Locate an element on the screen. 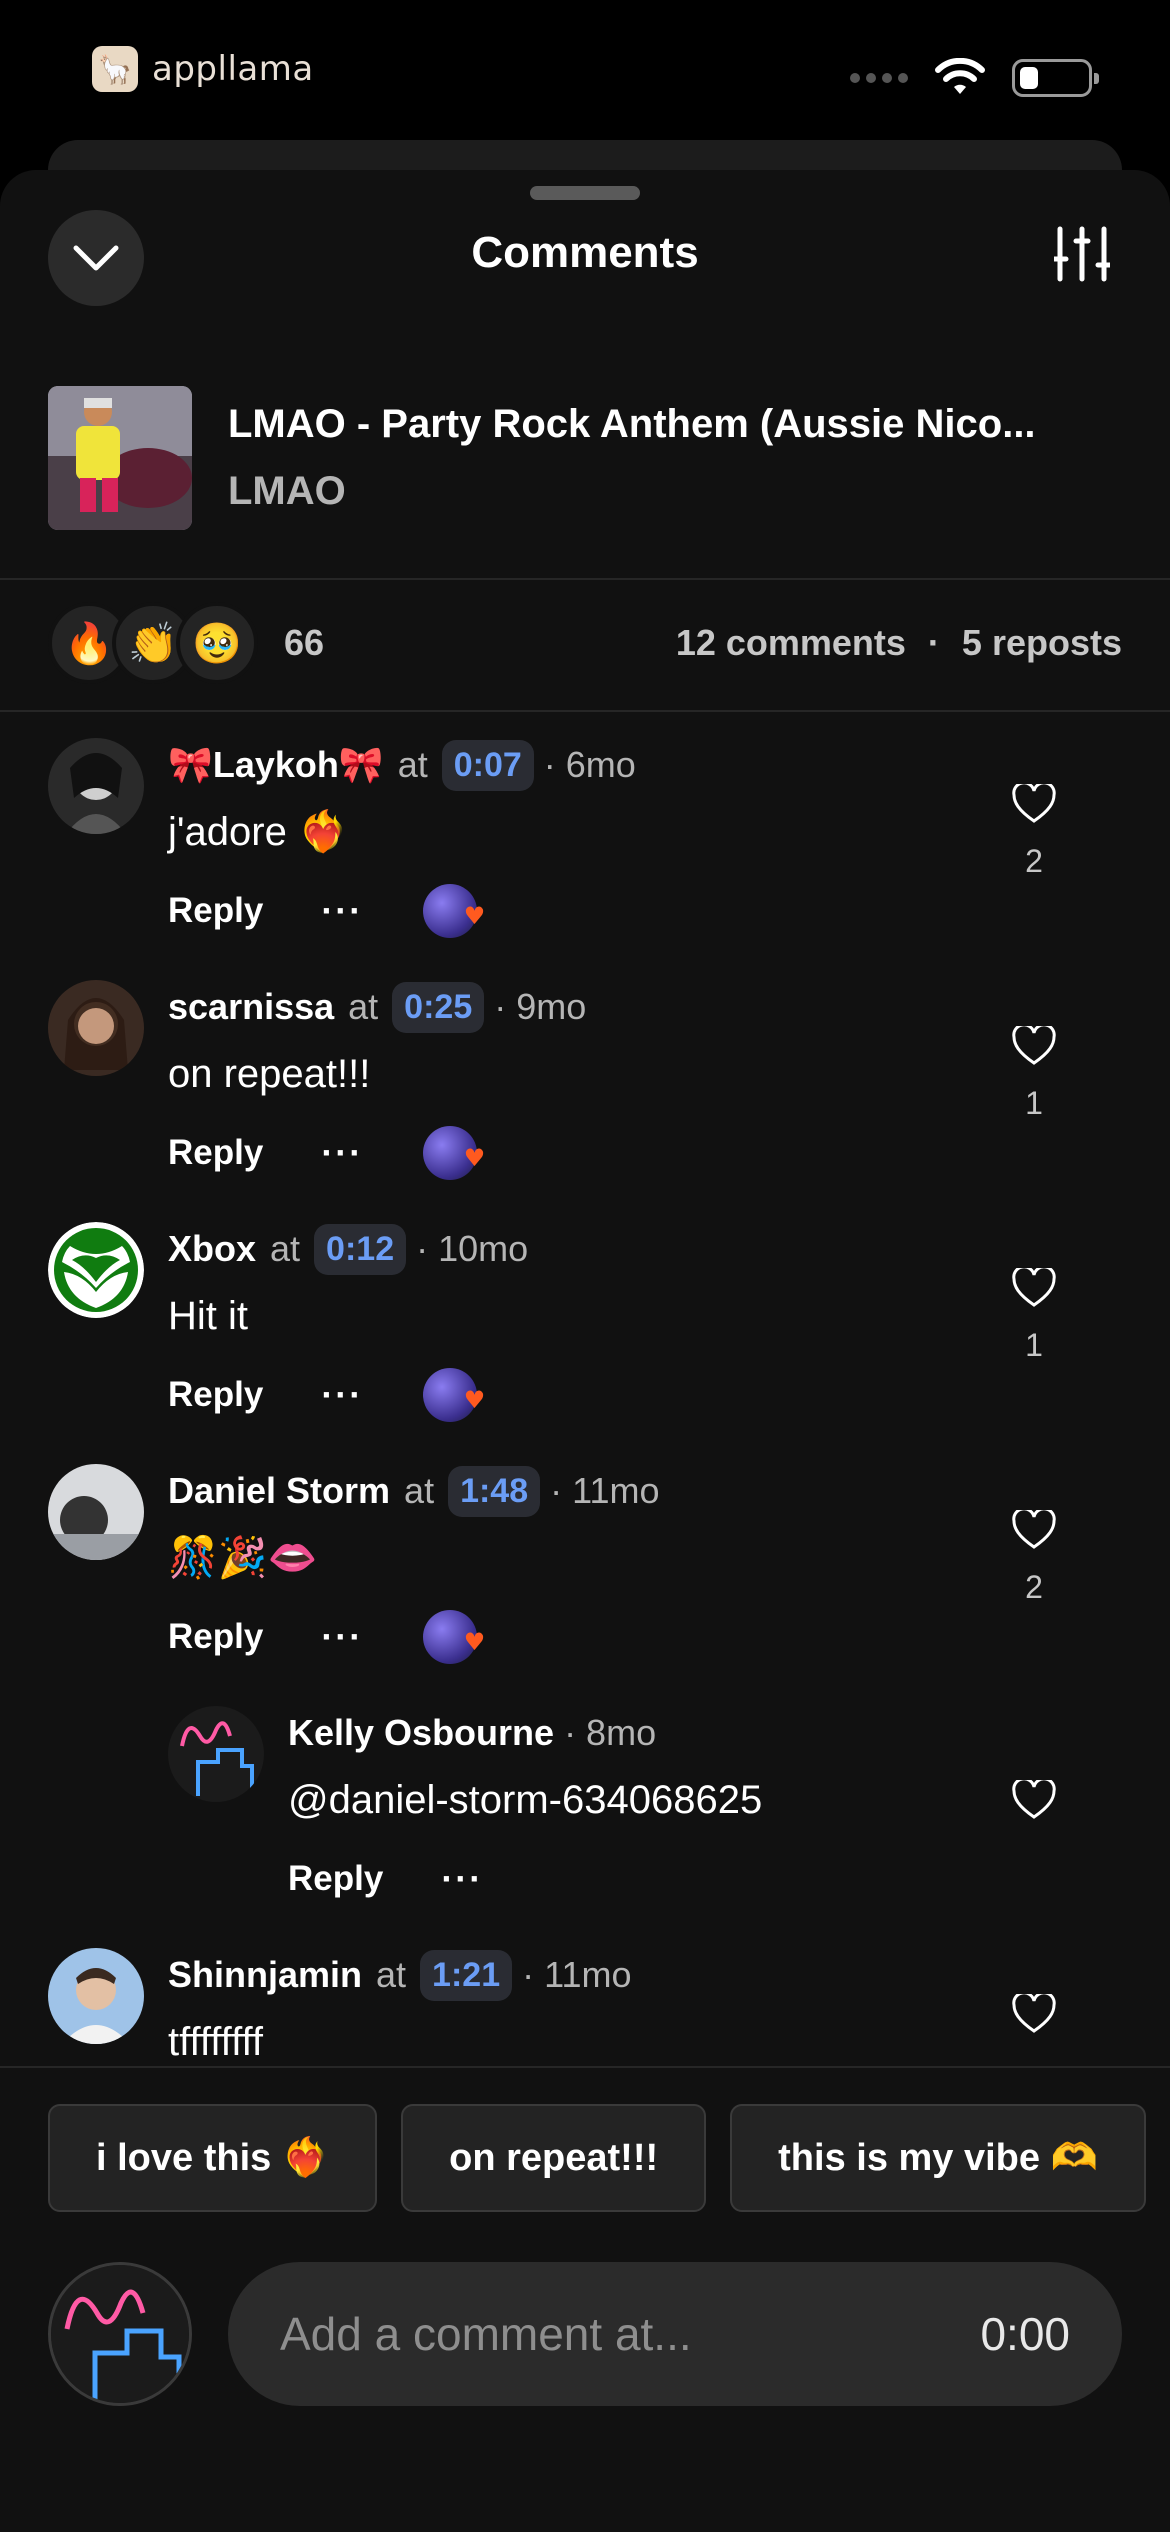 The height and width of the screenshot is (2532, 1170). comment-username: 🎀Laykoh🎀 is located at coordinates (276, 765).